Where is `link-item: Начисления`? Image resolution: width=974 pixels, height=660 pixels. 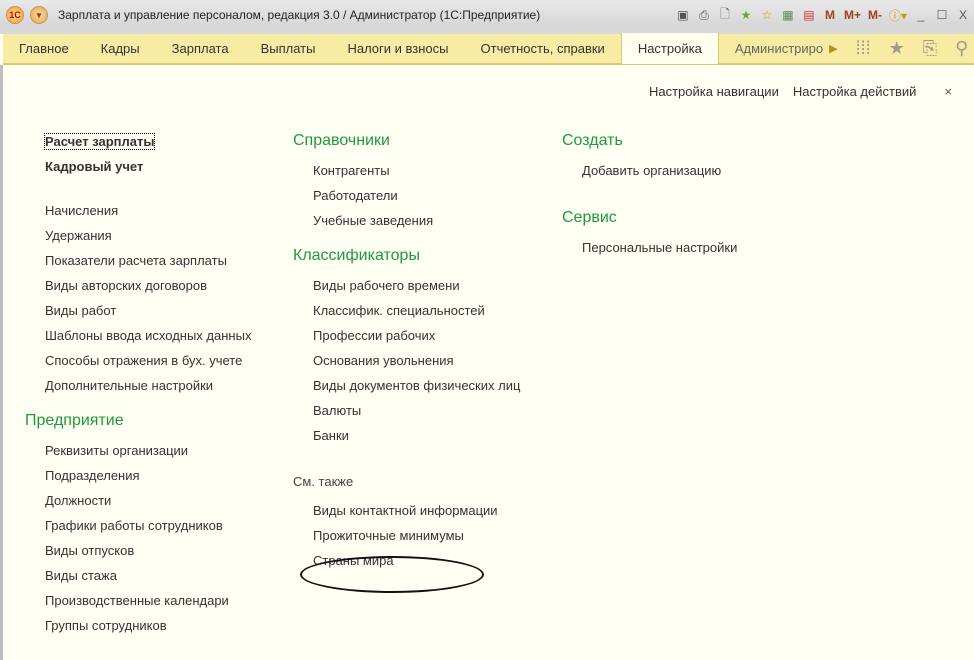
link-item: Начисления is located at coordinates (138, 210).